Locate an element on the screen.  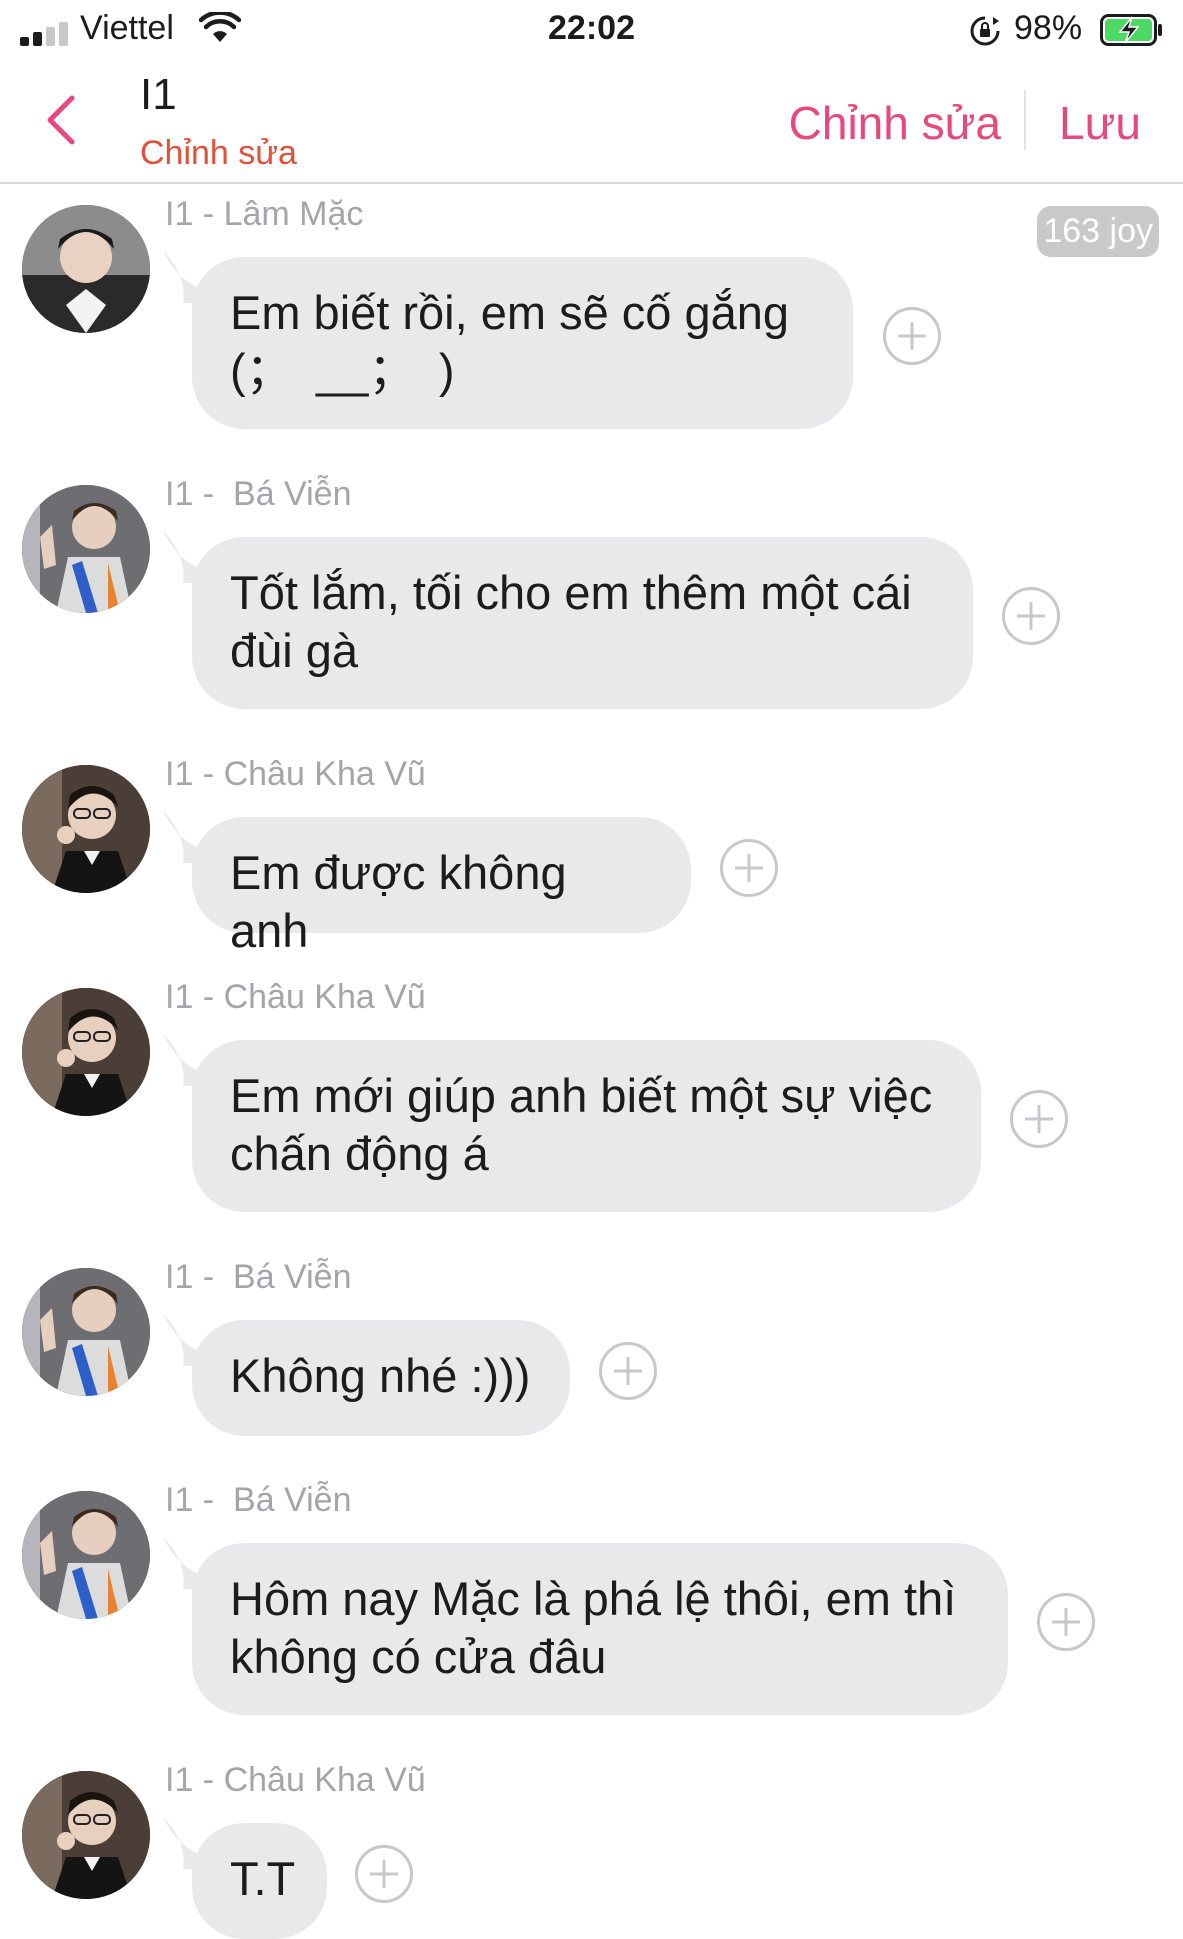
chat-title: I1 is located at coordinates (158, 94).